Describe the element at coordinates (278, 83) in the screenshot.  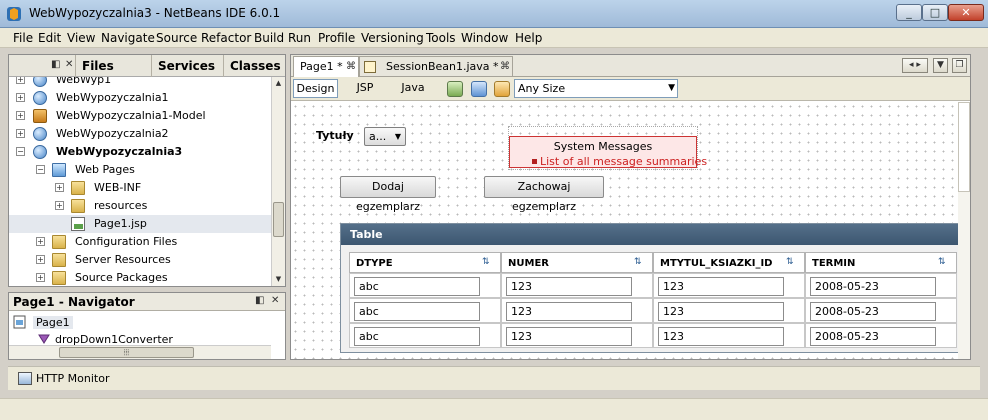
I see `scroll-up-icon: ▲` at that location.